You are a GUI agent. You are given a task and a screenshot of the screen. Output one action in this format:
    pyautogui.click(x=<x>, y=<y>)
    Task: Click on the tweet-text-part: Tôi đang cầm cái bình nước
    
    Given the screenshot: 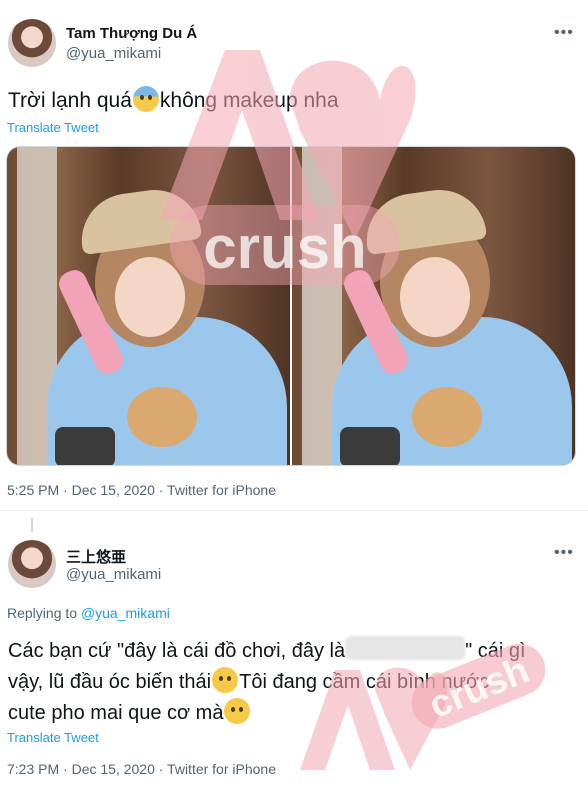 What is the action you would take?
    pyautogui.click(x=364, y=682)
    